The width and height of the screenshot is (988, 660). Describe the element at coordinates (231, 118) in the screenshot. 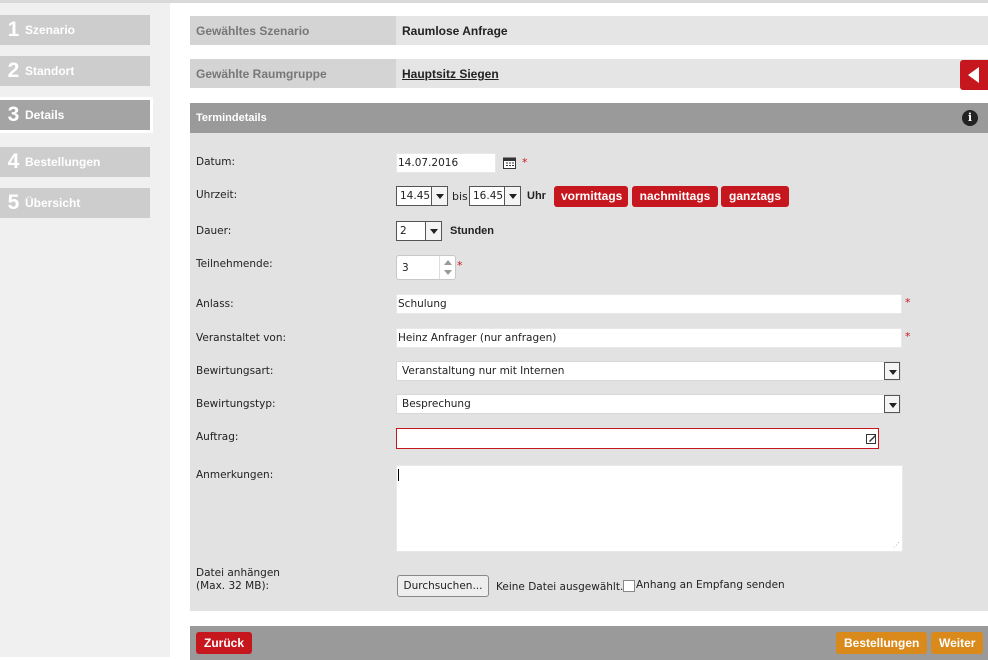

I see `panel-title: Termindetails` at that location.